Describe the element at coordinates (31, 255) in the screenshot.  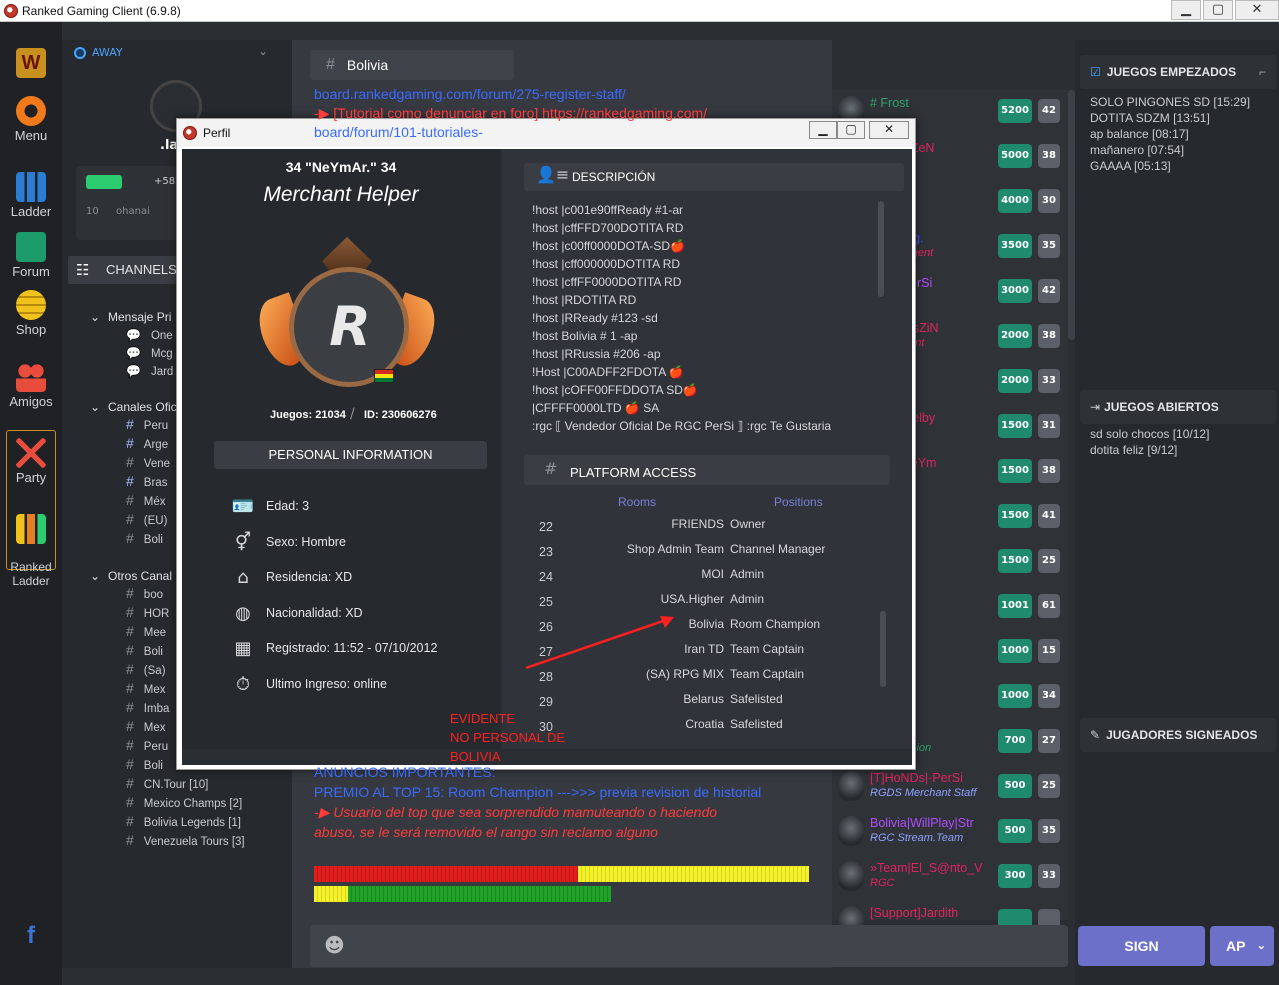
I see `forum-button: Forum` at that location.